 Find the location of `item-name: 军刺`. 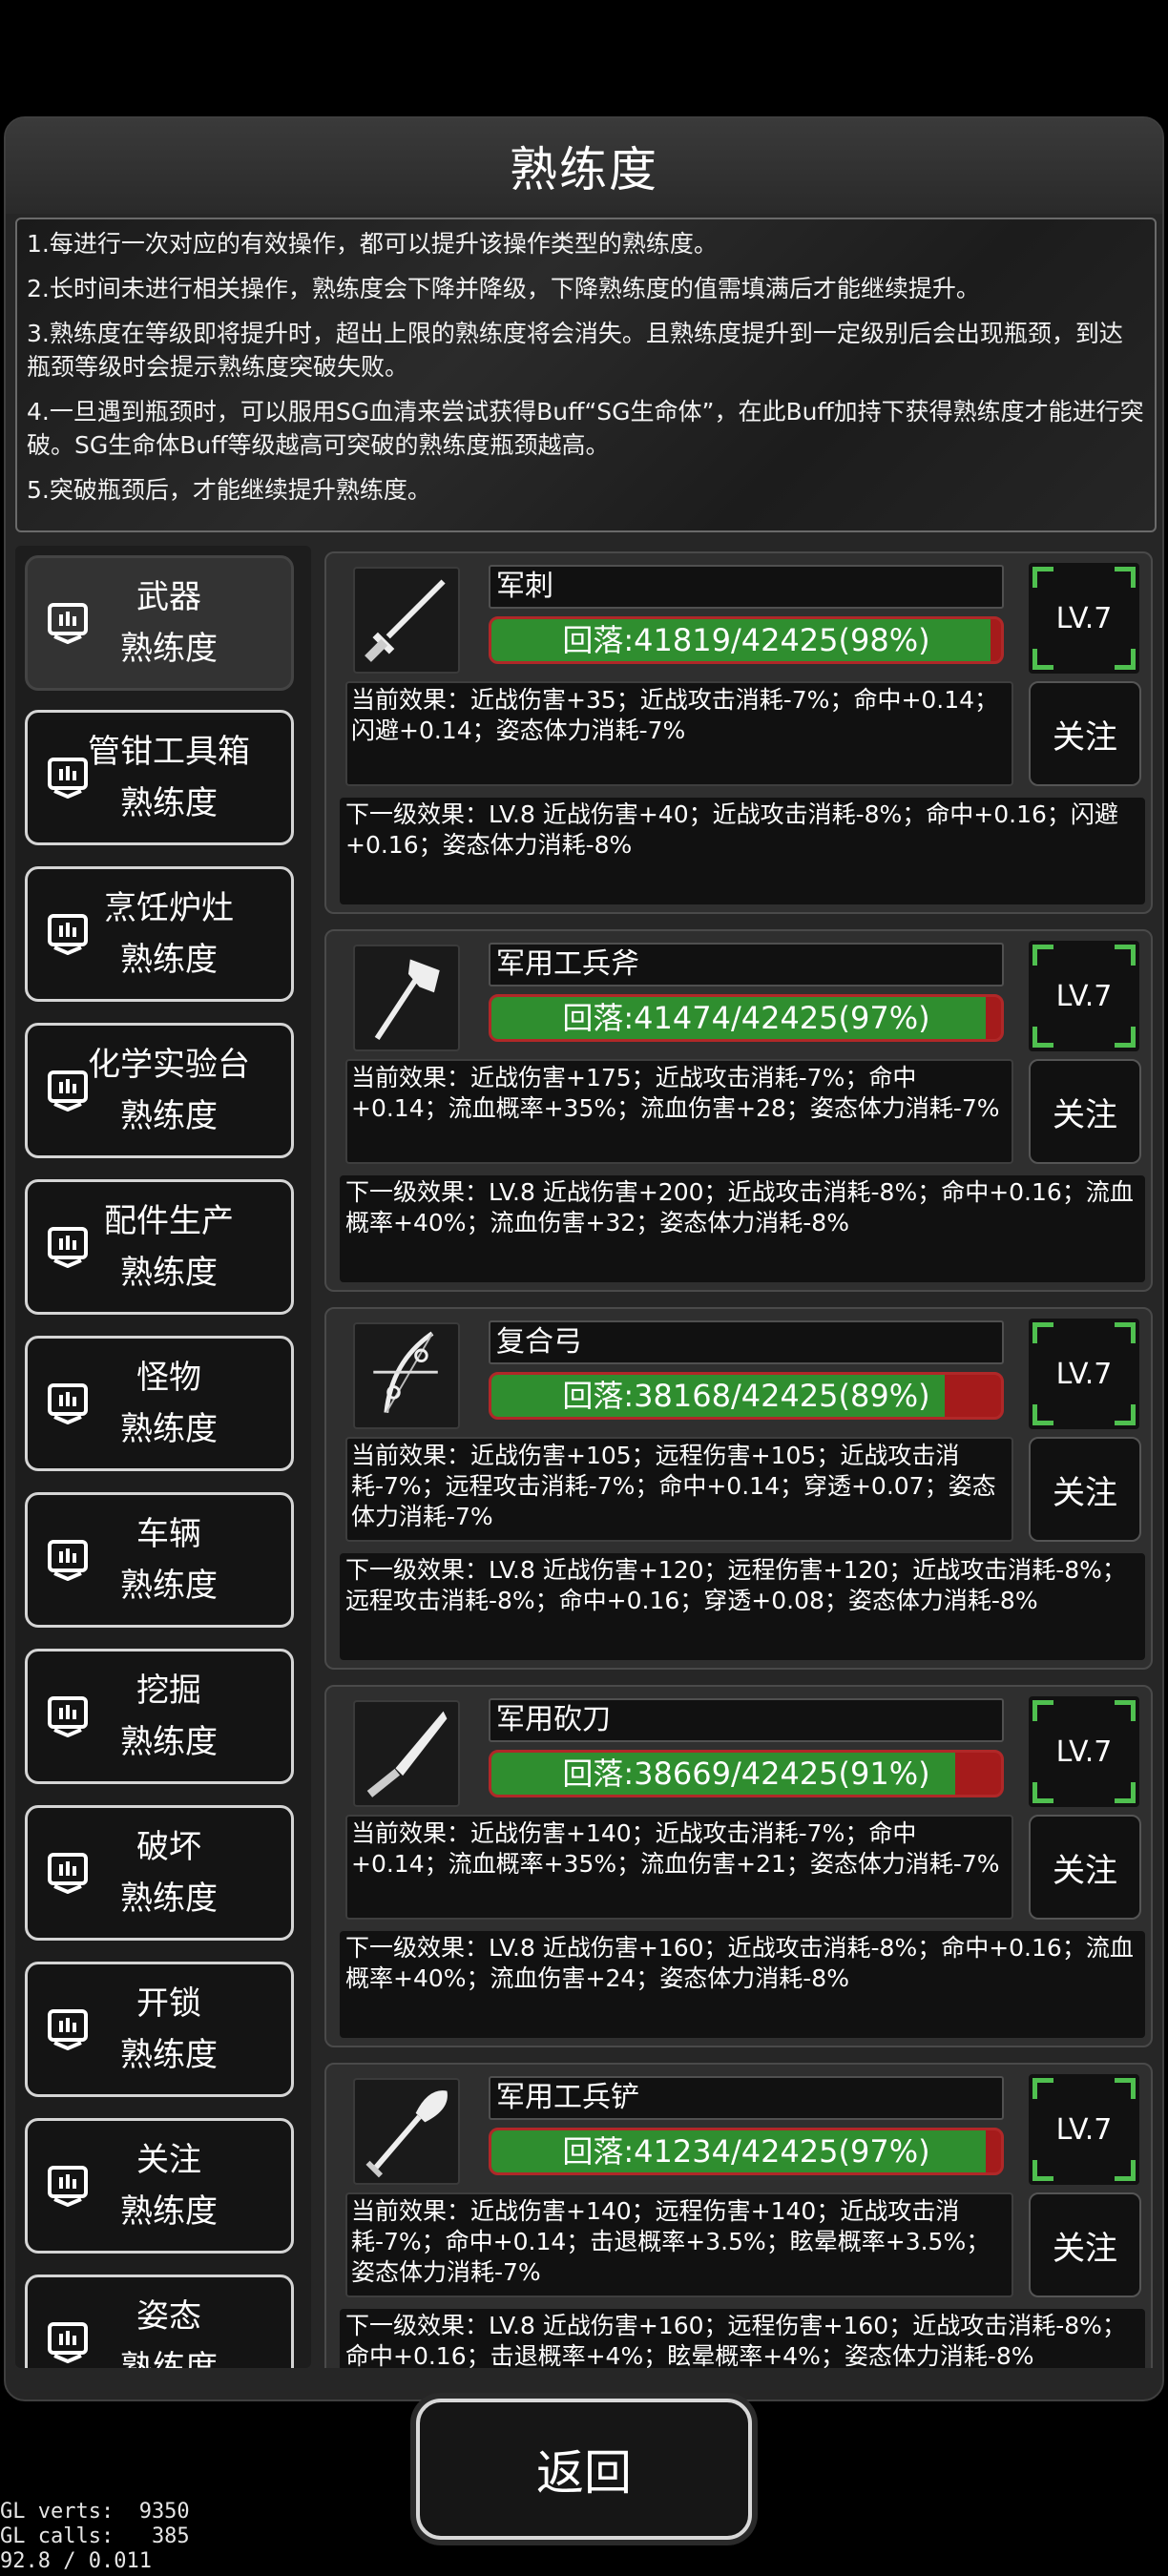

item-name: 军刺 is located at coordinates (746, 587).